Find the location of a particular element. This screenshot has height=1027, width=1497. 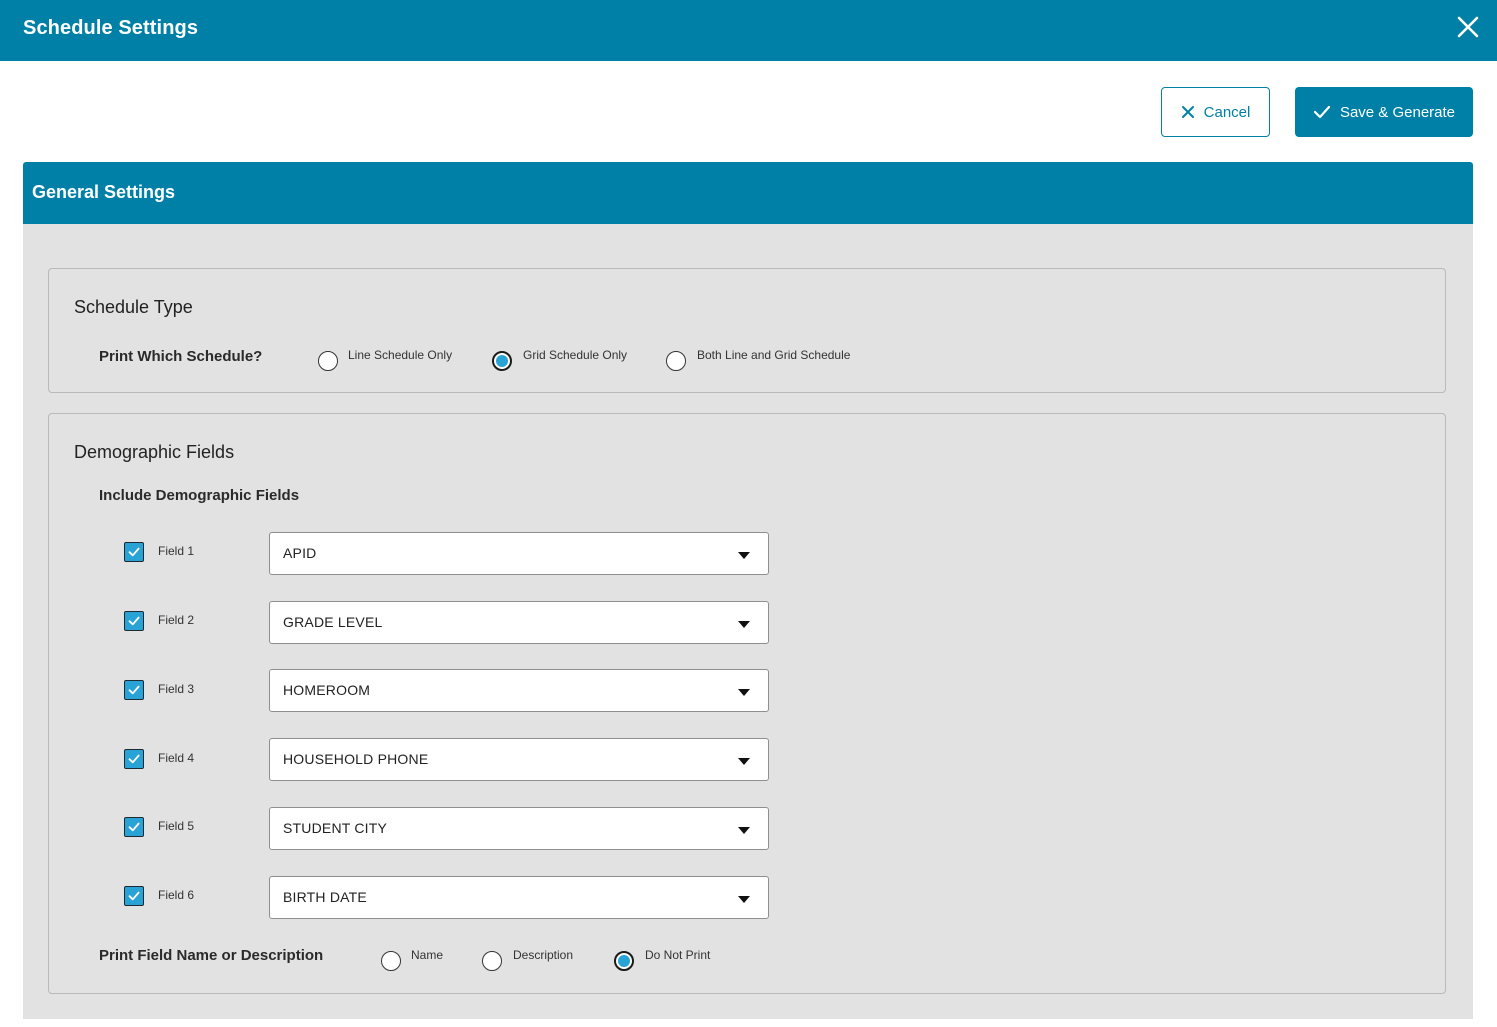

include-demographic-fields-label: Include Demographic Fields is located at coordinates (199, 495).